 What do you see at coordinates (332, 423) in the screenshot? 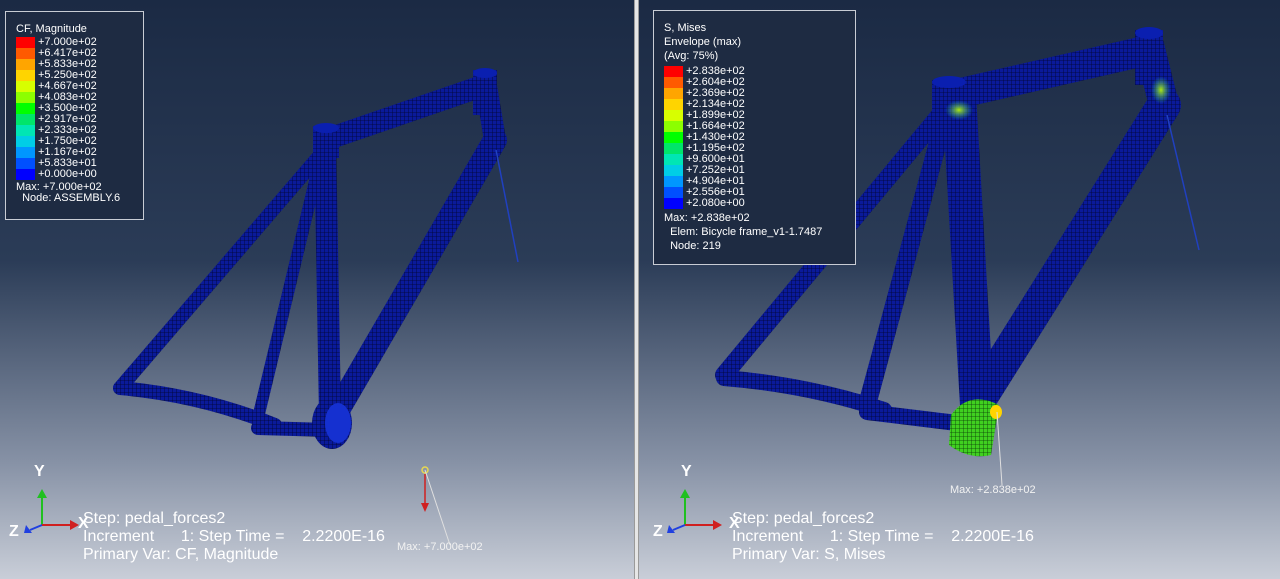
I see `bottom-bracket` at bounding box center [332, 423].